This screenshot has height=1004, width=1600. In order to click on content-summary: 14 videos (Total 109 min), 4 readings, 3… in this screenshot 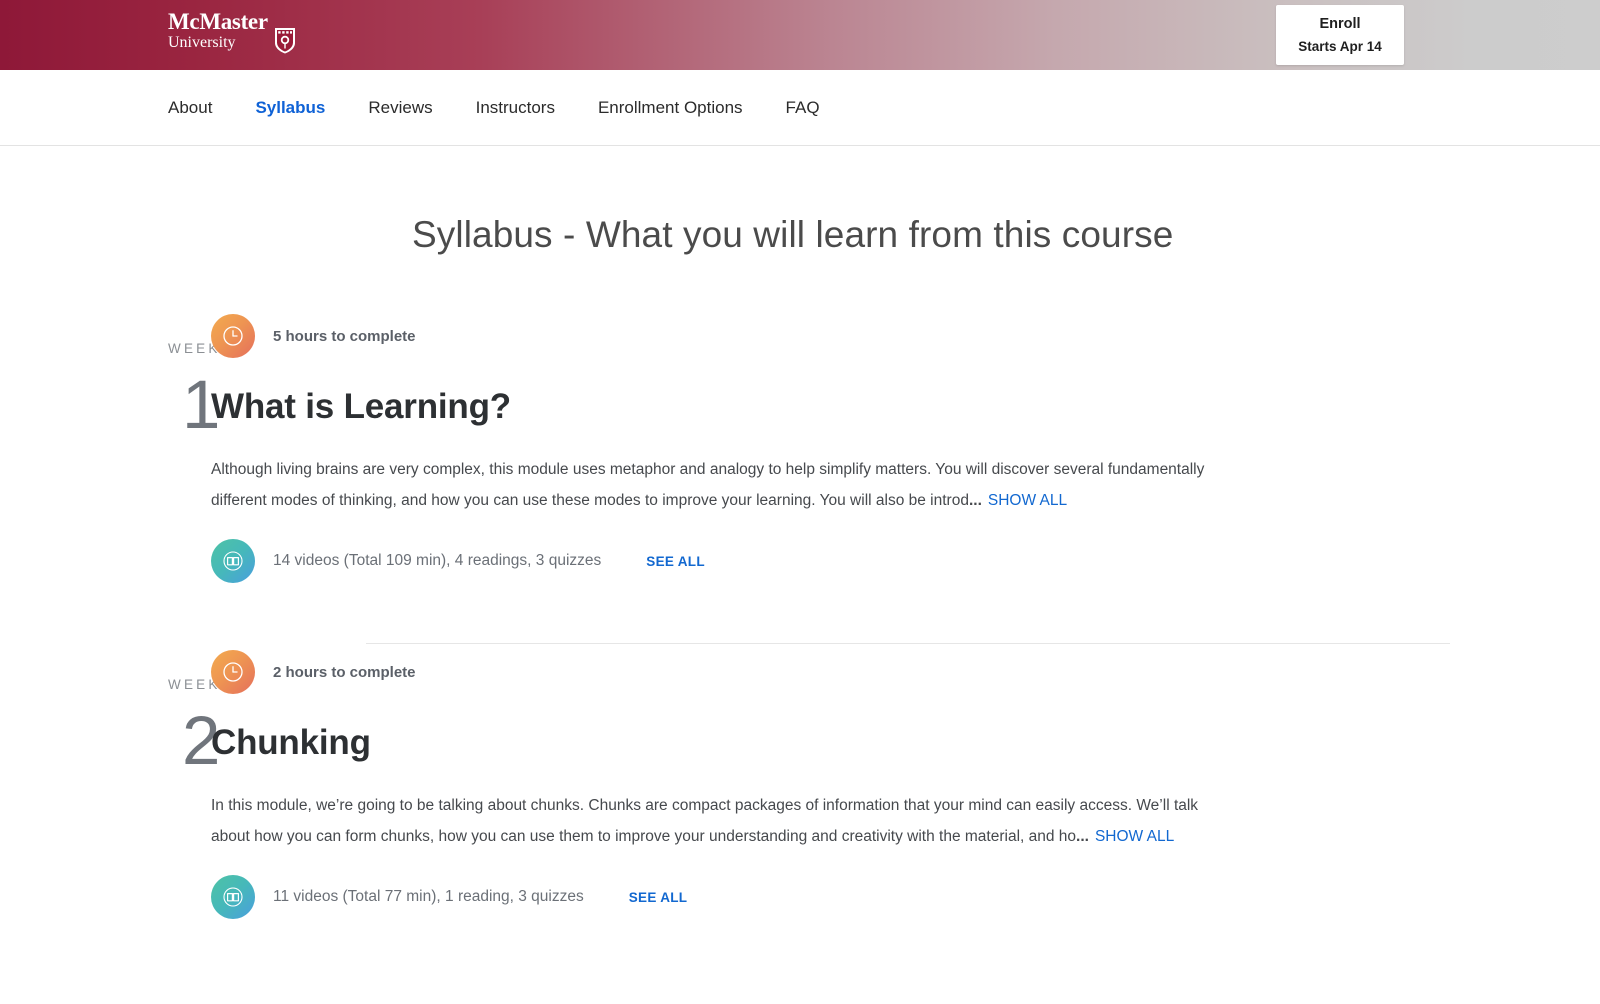, I will do `click(437, 560)`.